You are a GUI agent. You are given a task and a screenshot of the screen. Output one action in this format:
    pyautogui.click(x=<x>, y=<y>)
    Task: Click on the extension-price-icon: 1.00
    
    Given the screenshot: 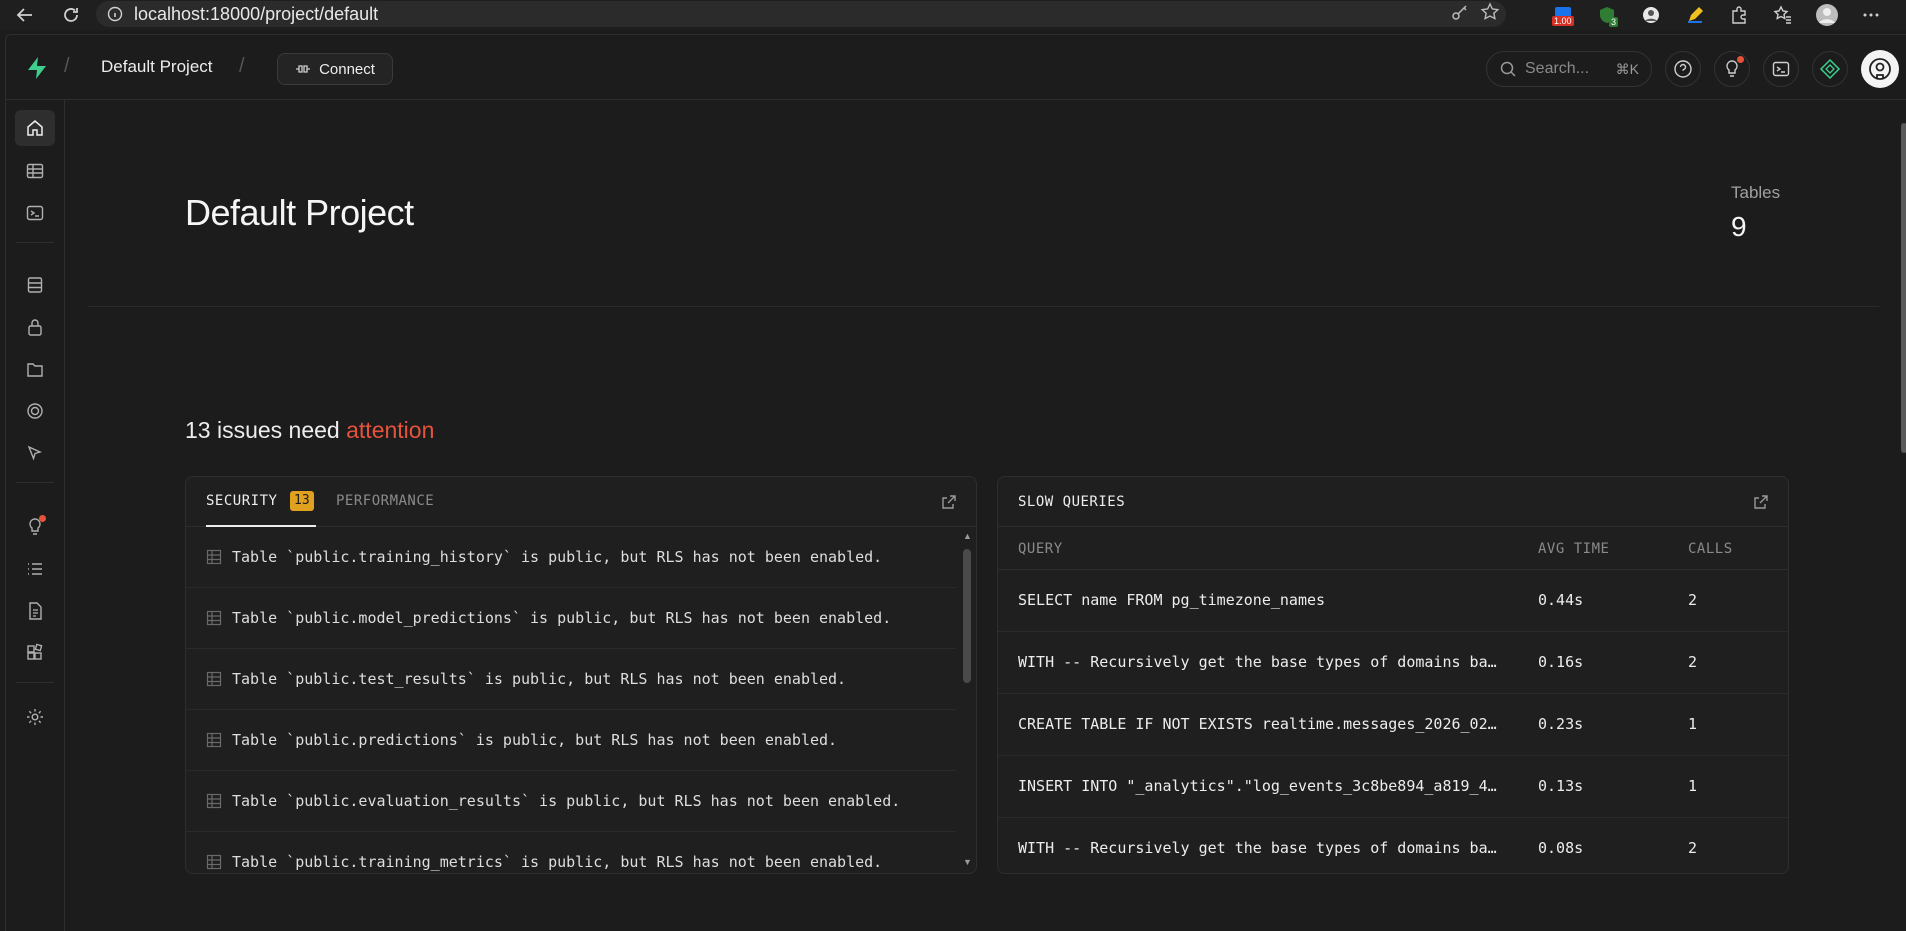 What is the action you would take?
    pyautogui.click(x=1563, y=15)
    